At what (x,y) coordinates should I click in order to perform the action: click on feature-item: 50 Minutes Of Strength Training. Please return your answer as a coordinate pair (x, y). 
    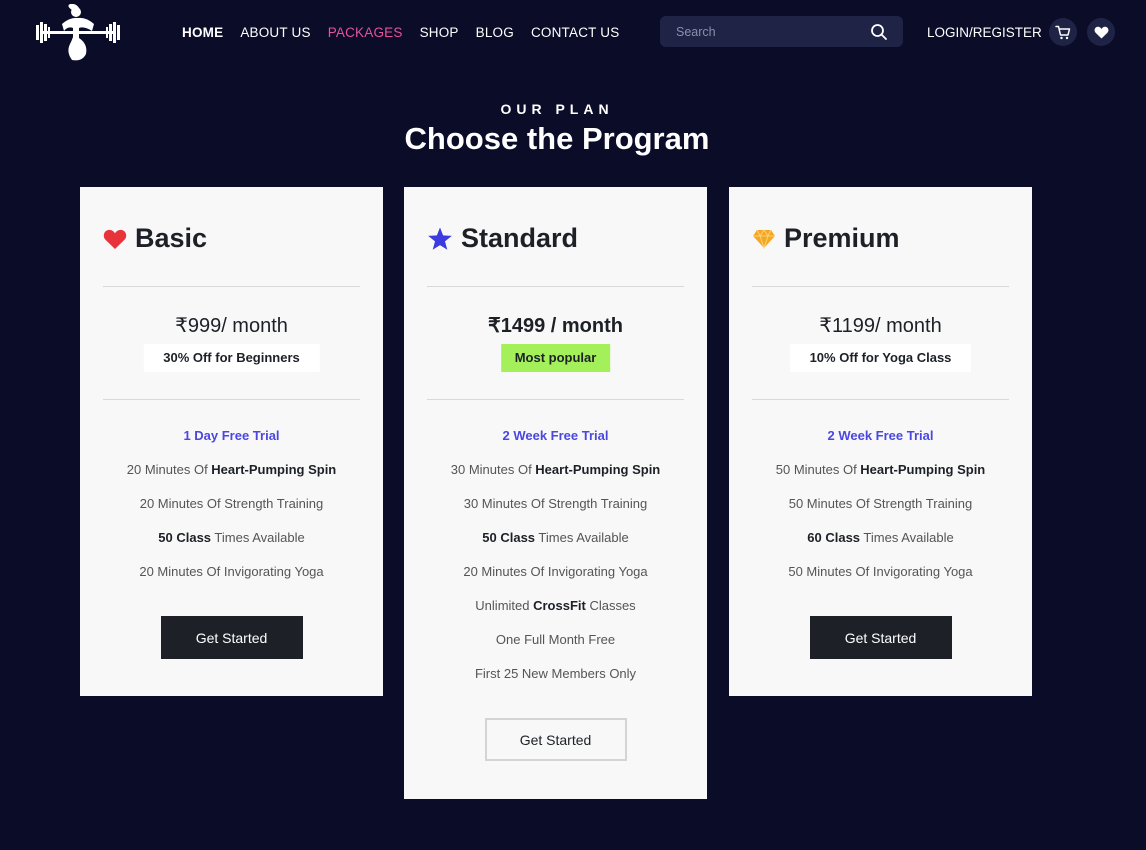
    Looking at the image, I should click on (880, 503).